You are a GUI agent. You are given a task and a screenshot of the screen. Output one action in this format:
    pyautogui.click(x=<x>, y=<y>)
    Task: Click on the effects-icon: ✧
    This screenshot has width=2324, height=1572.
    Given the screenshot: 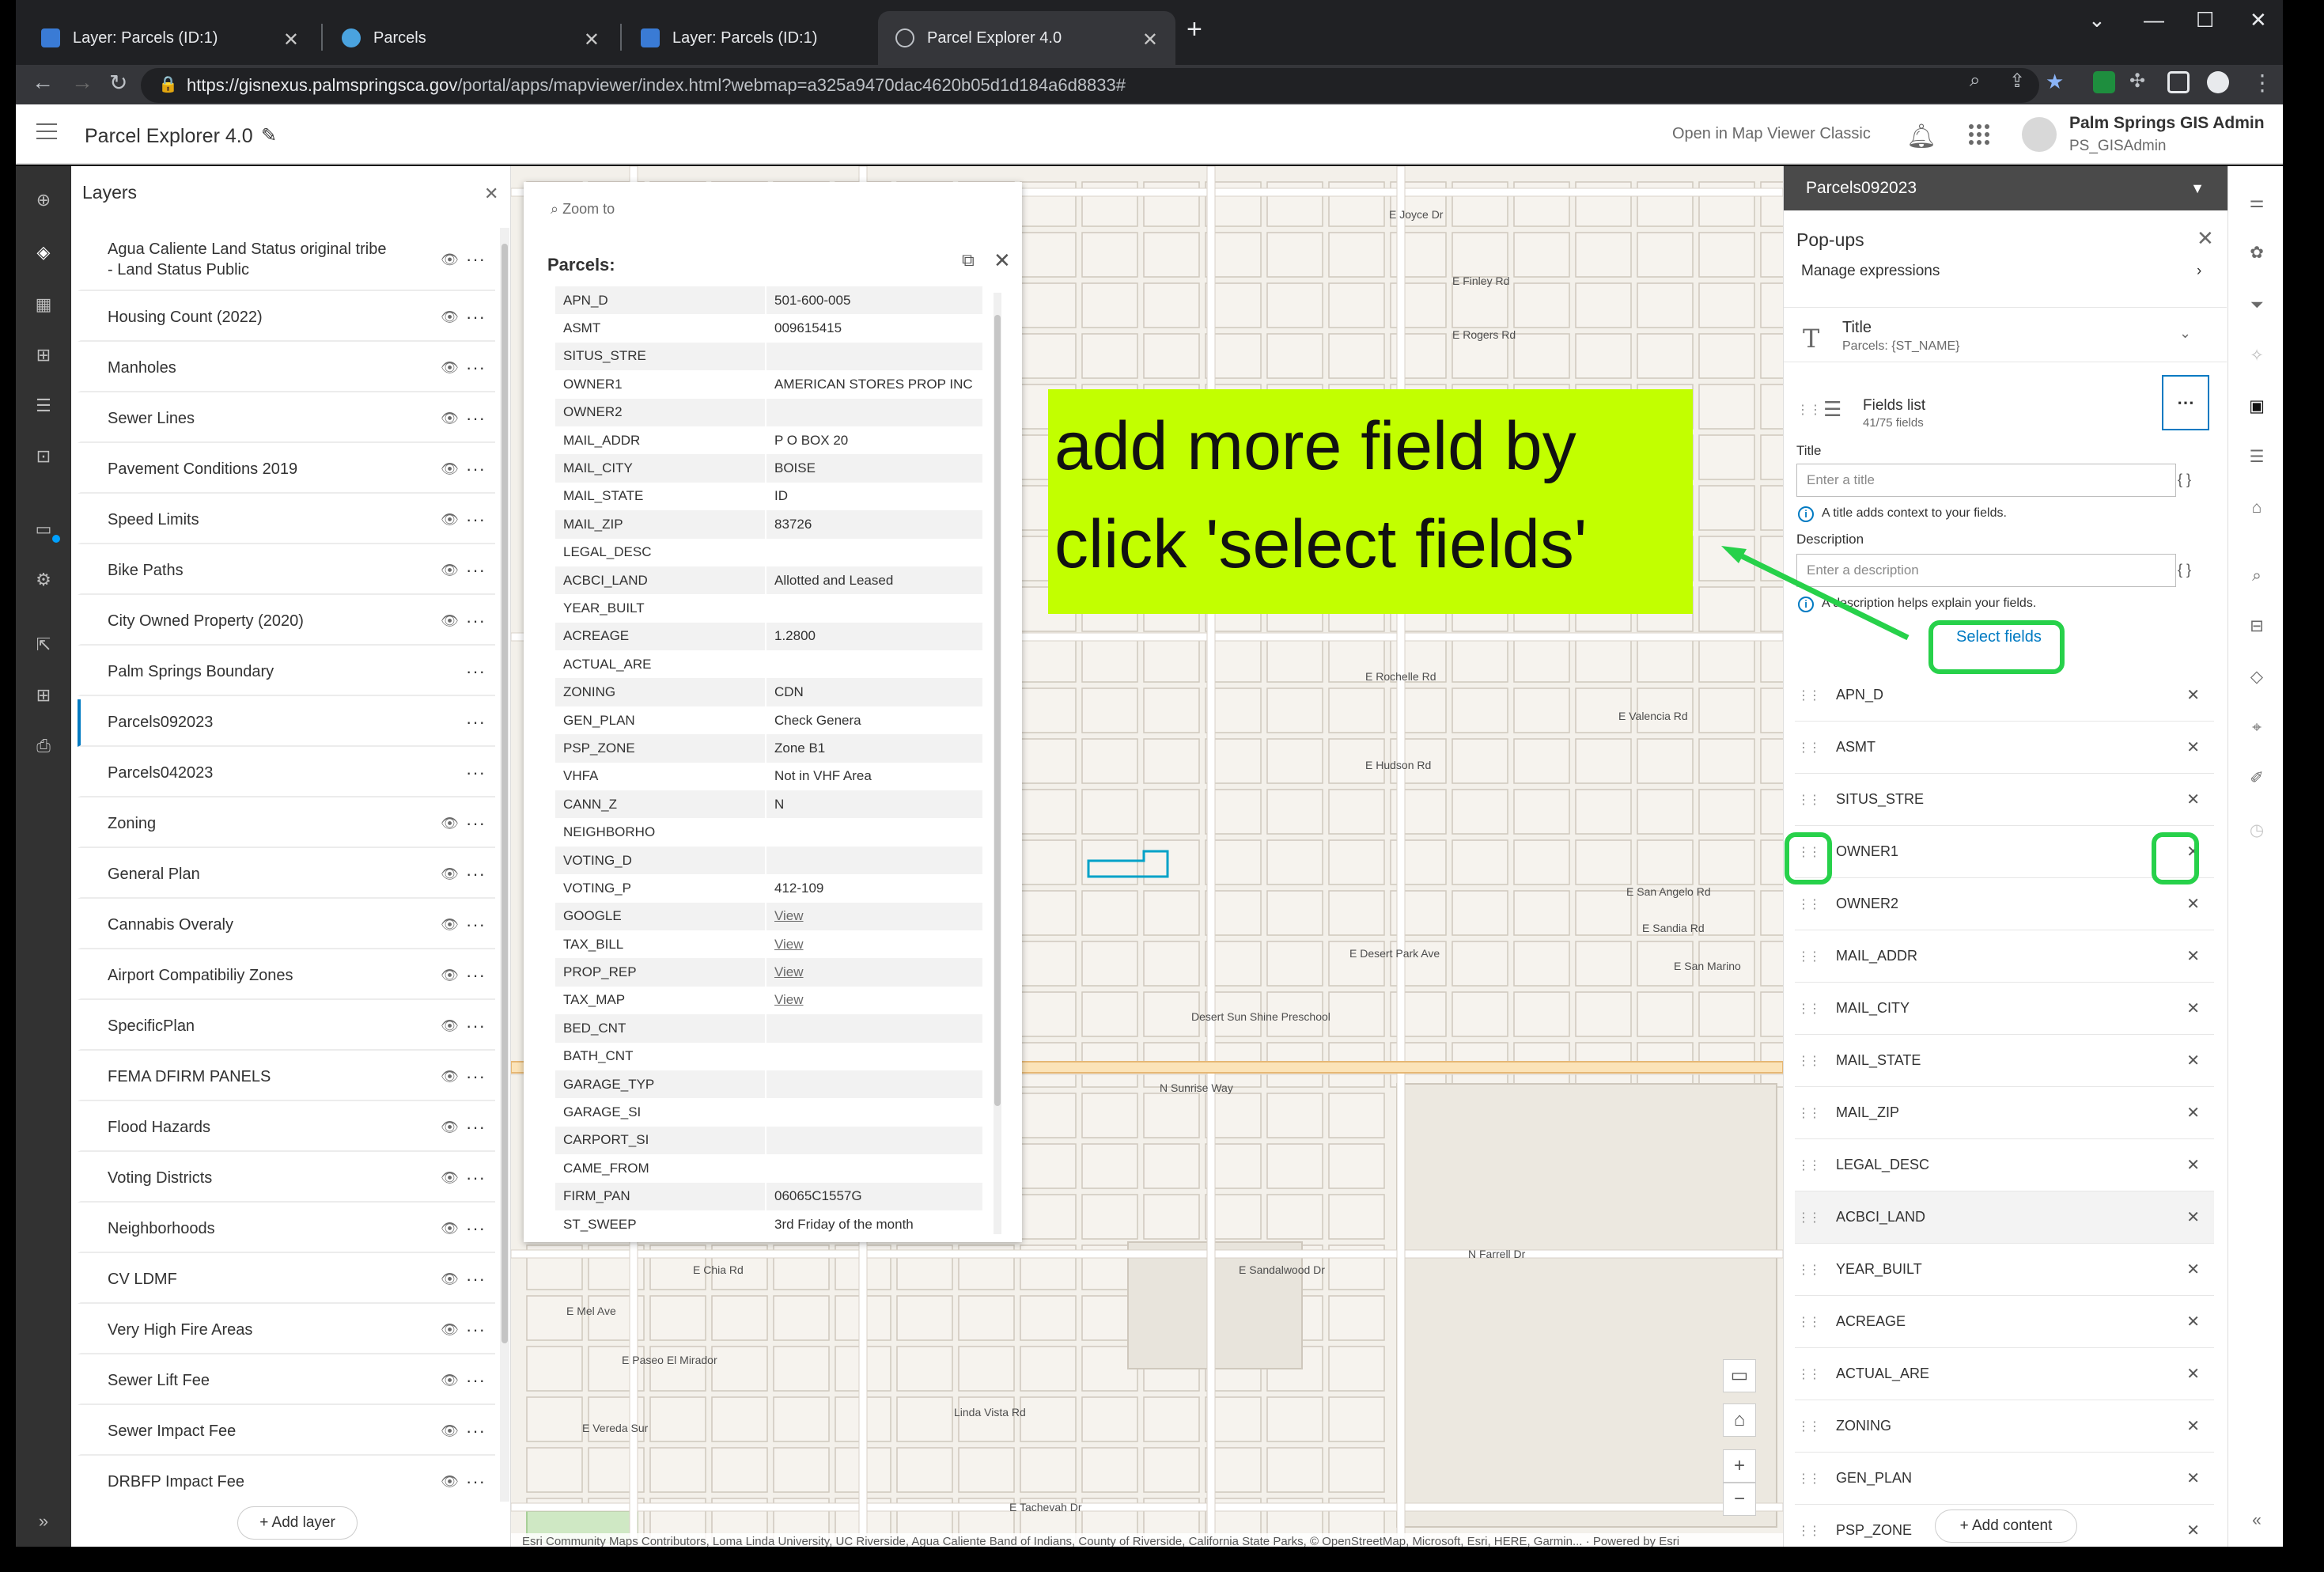 What is the action you would take?
    pyautogui.click(x=2256, y=356)
    